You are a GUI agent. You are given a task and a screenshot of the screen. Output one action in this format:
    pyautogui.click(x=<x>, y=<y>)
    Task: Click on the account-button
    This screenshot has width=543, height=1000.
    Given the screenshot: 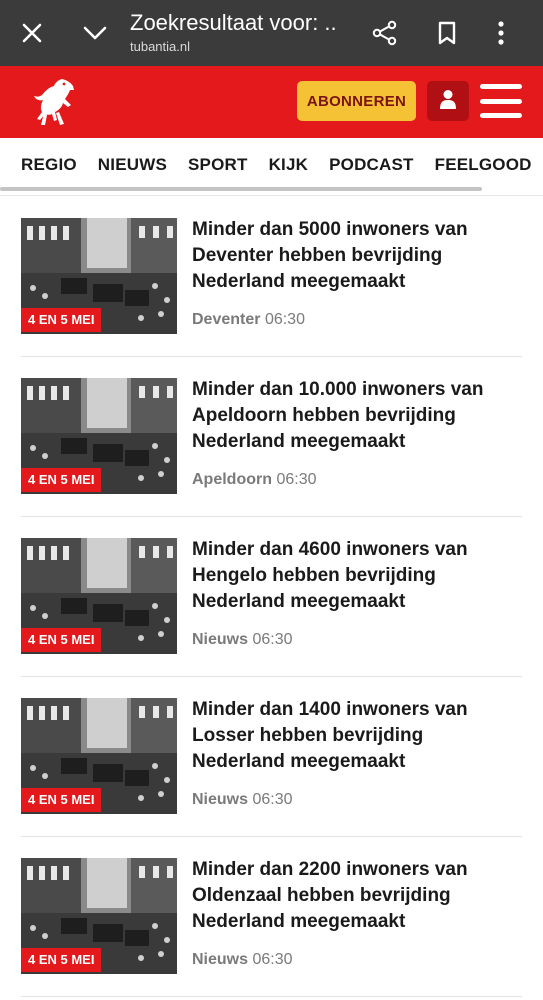 What is the action you would take?
    pyautogui.click(x=448, y=101)
    